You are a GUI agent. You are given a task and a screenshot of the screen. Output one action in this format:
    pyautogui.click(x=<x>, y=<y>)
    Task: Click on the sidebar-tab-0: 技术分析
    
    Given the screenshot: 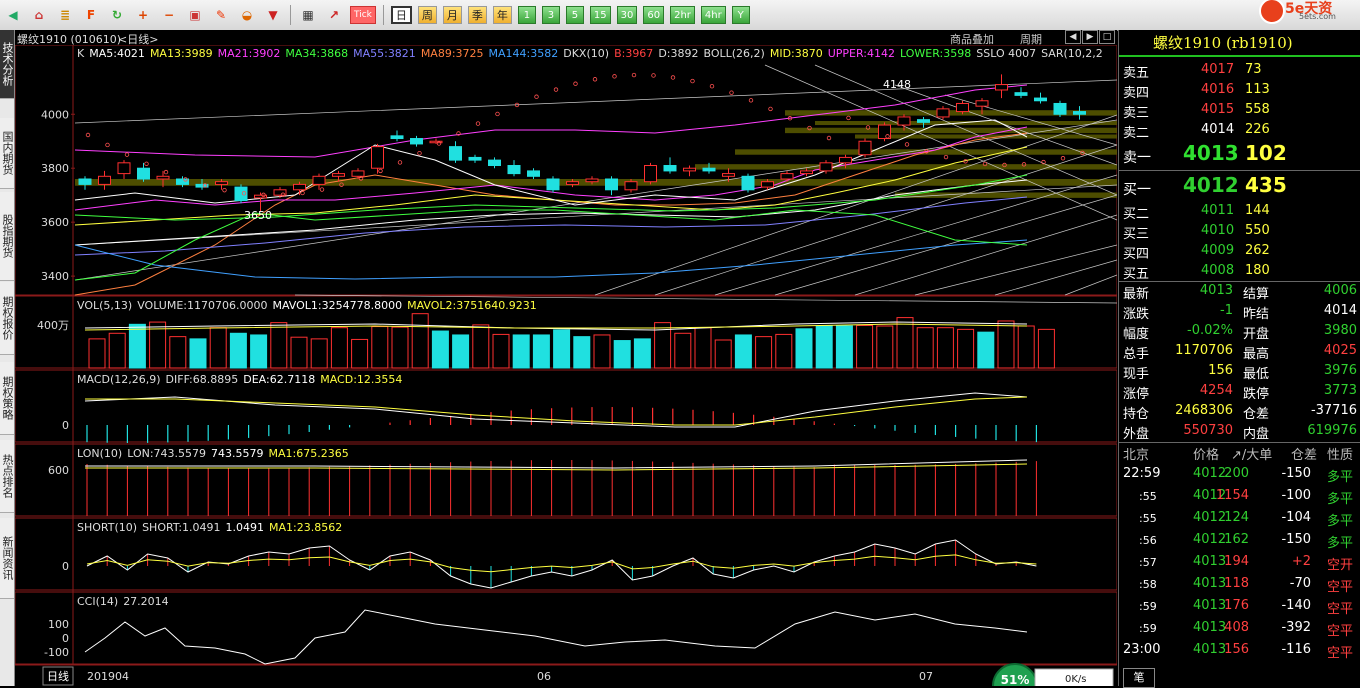 What is the action you would take?
    pyautogui.click(x=7, y=64)
    